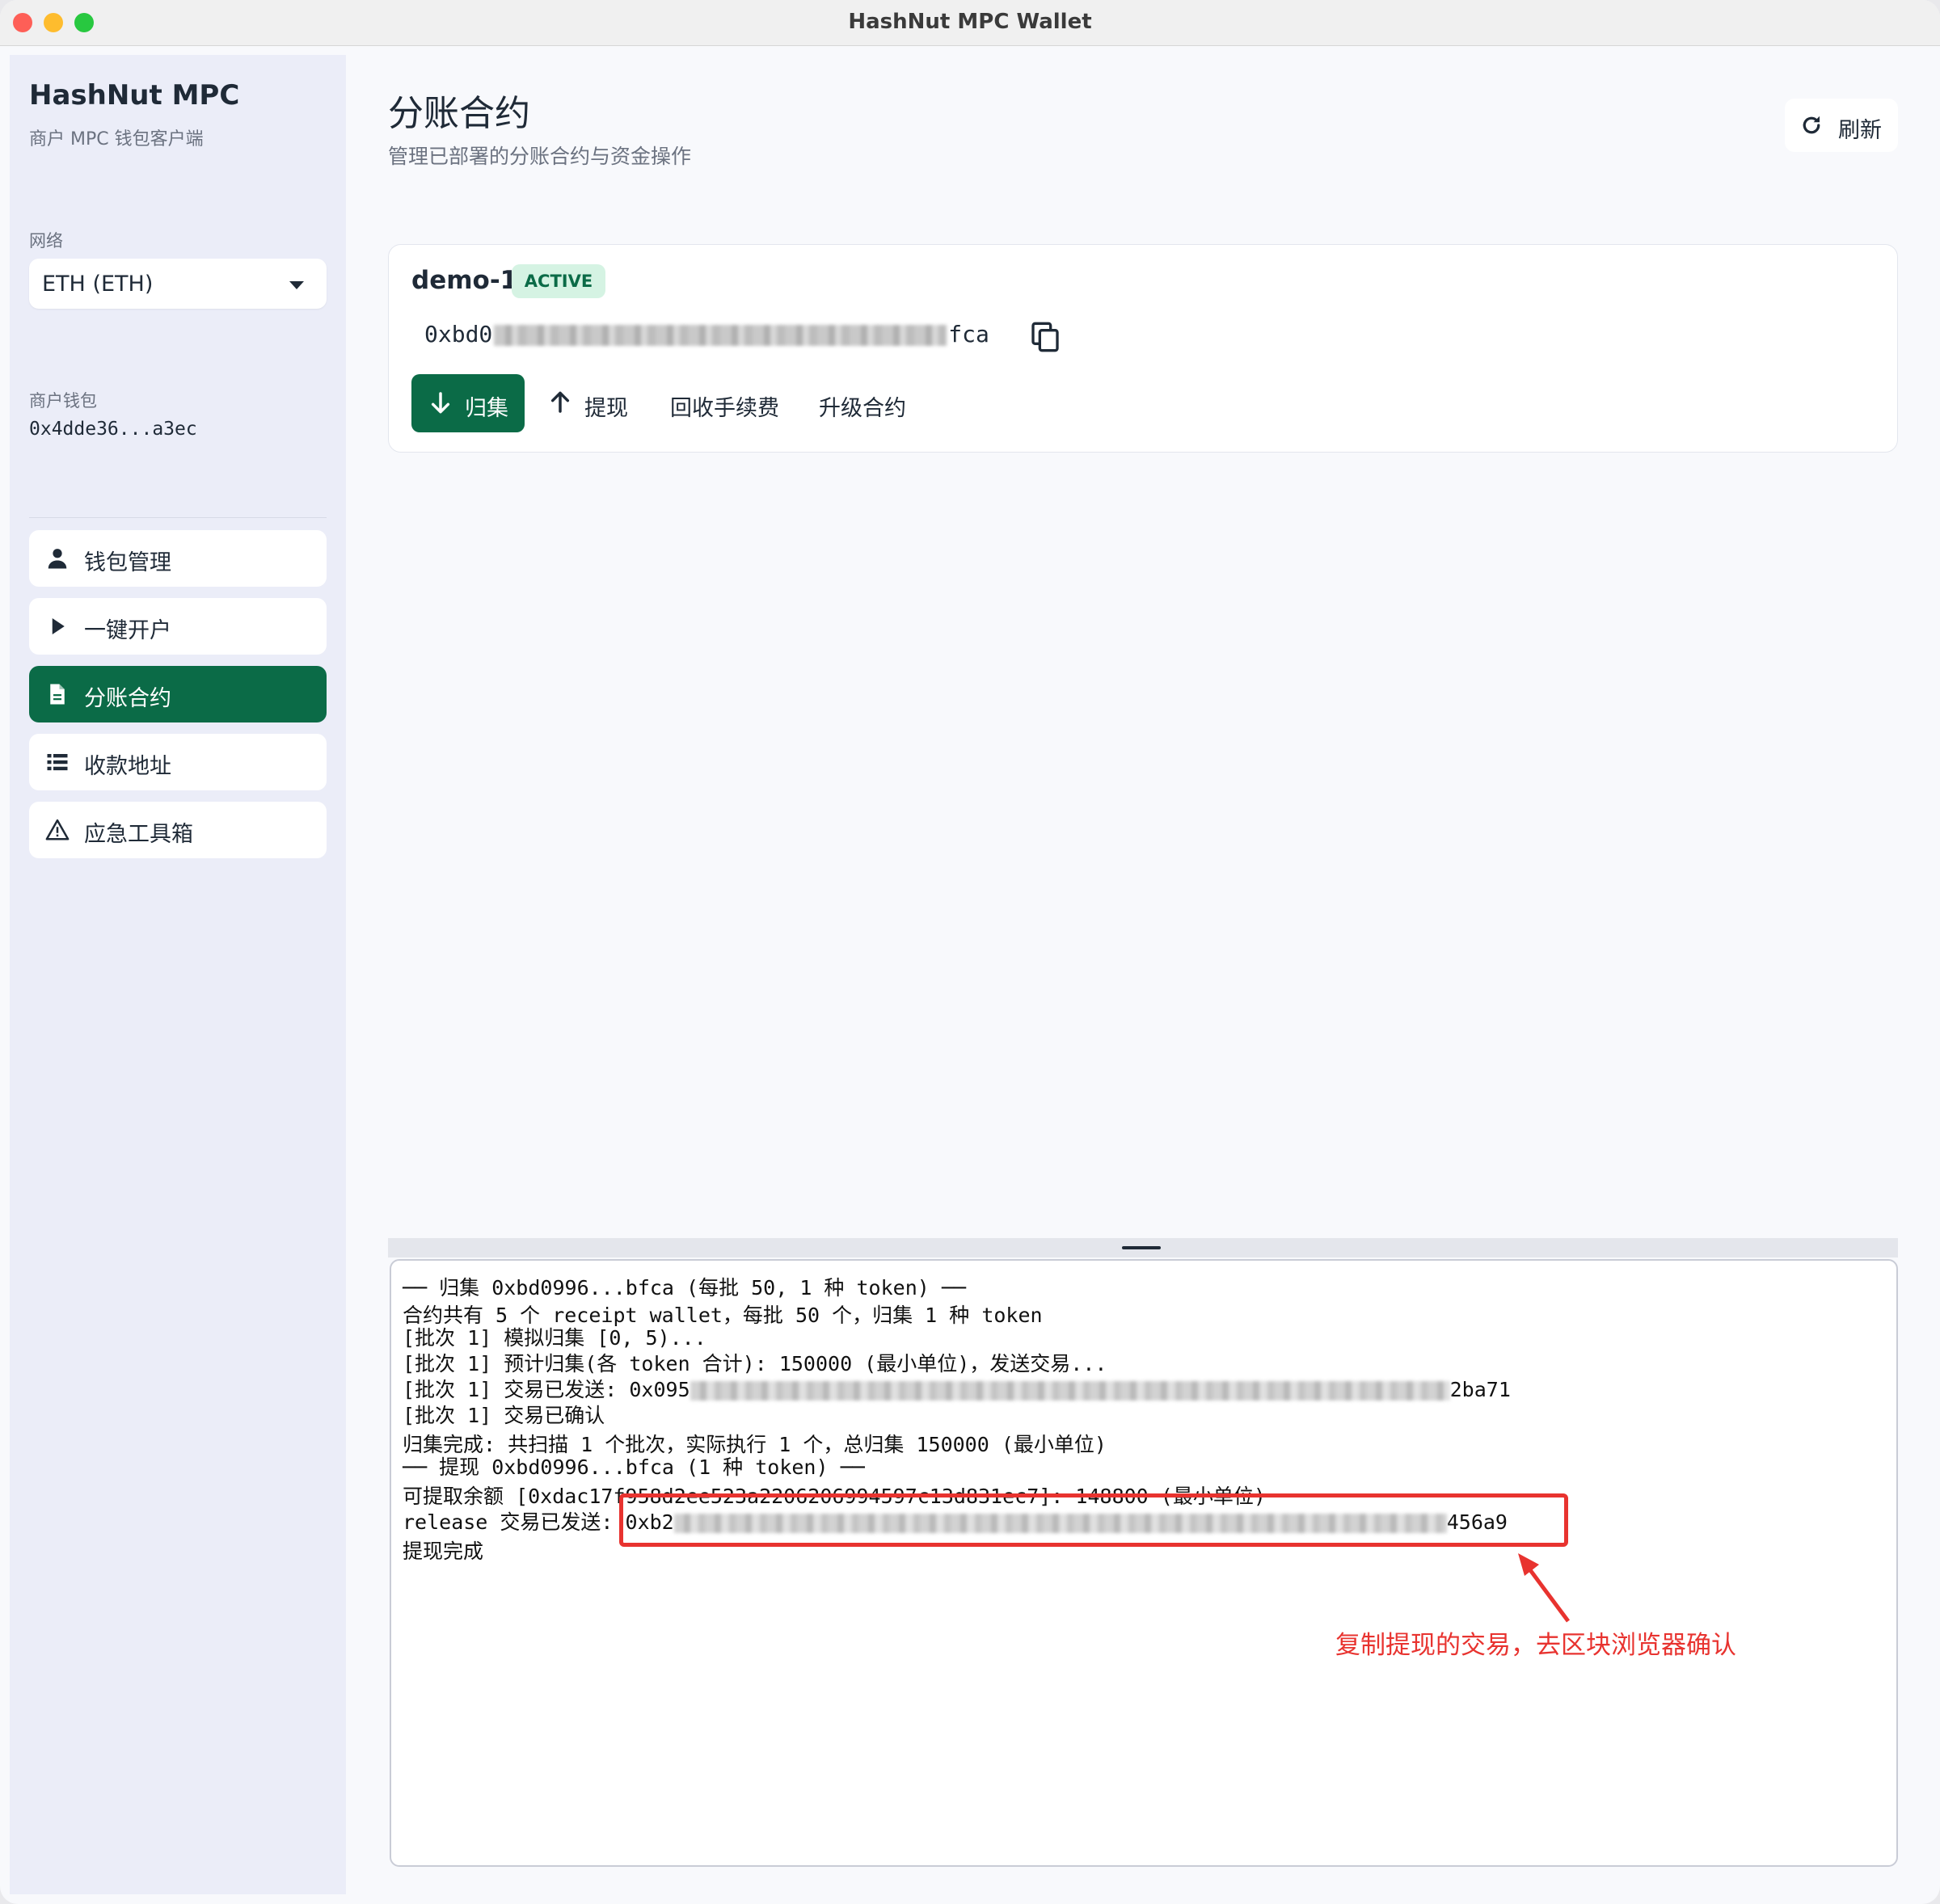 The image size is (1940, 1904). I want to click on refresh-button: 刷新, so click(1842, 125).